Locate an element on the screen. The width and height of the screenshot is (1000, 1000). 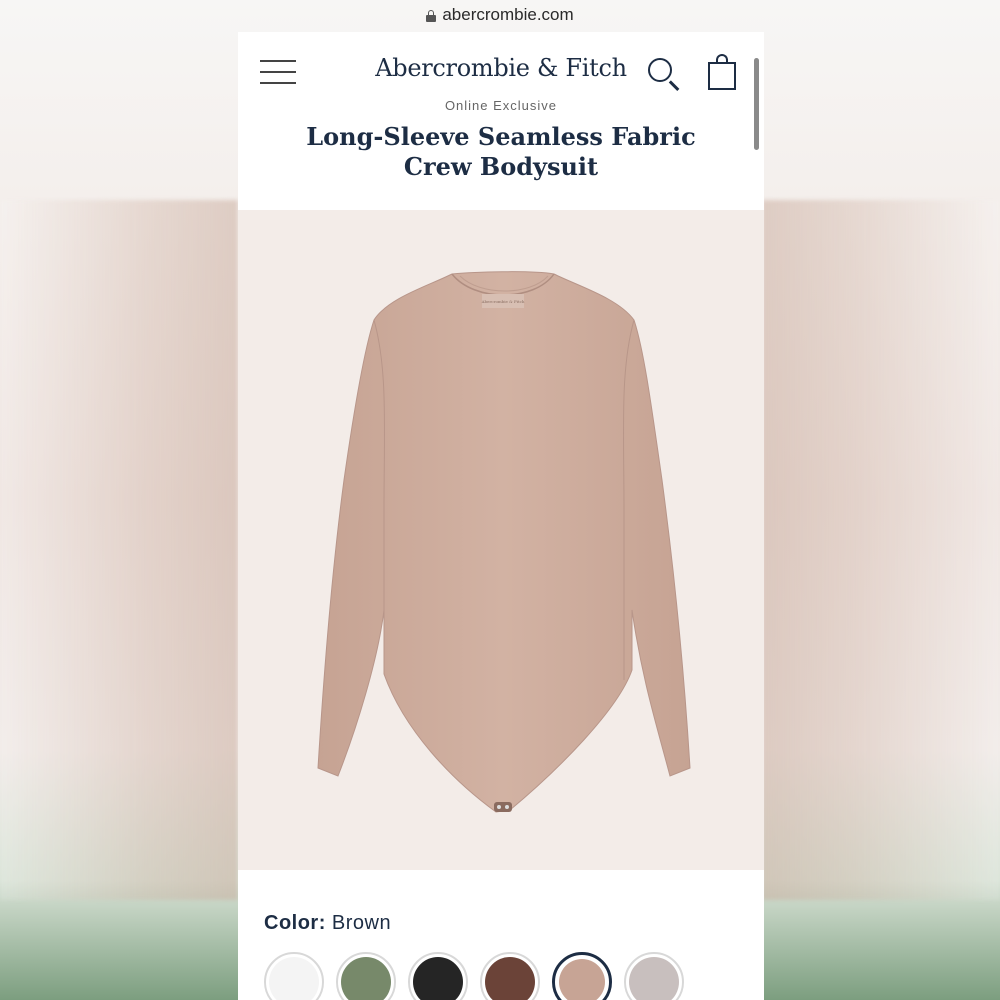
color-swatch-brown is located at coordinates (582, 976).